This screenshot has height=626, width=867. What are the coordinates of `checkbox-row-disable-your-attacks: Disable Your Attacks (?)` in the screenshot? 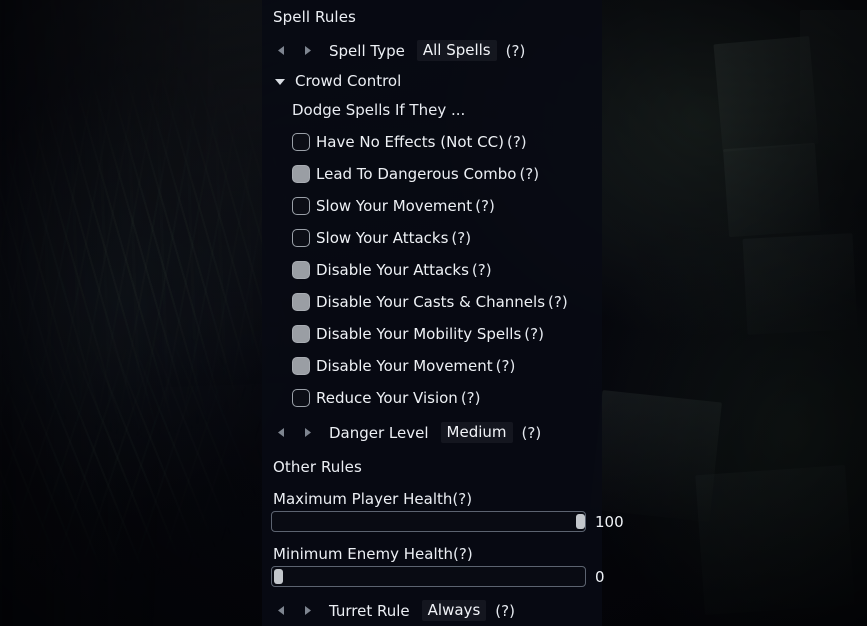 It's located at (392, 270).